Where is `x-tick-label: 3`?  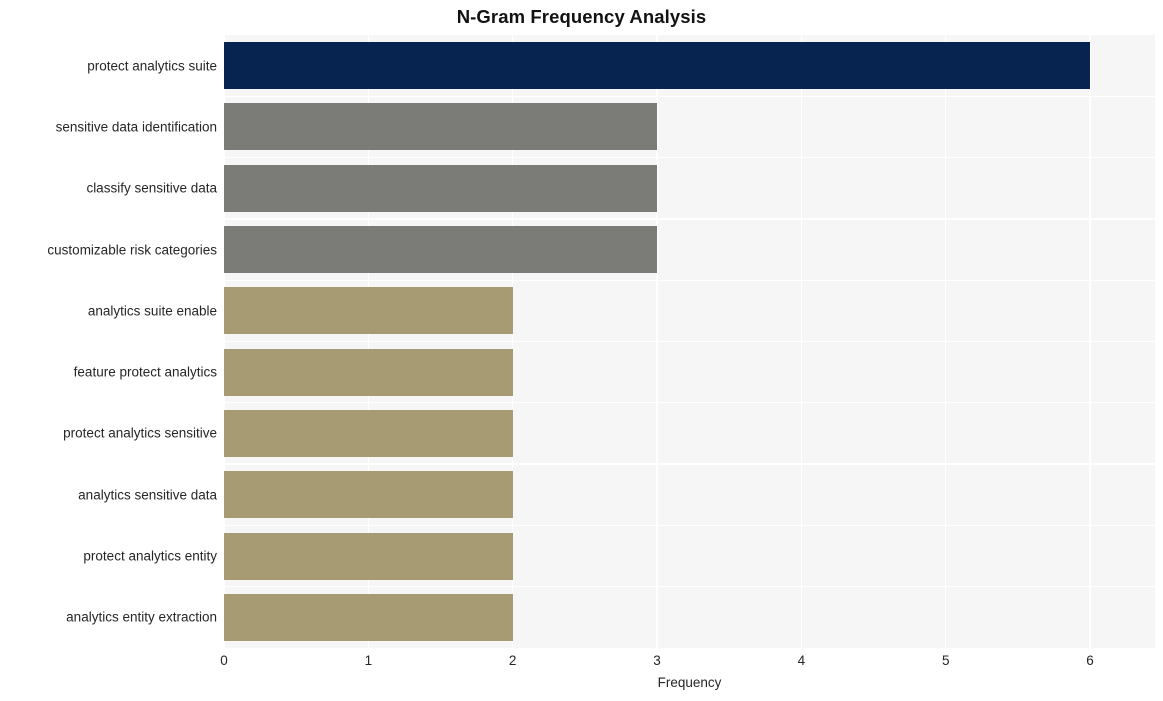 x-tick-label: 3 is located at coordinates (657, 660).